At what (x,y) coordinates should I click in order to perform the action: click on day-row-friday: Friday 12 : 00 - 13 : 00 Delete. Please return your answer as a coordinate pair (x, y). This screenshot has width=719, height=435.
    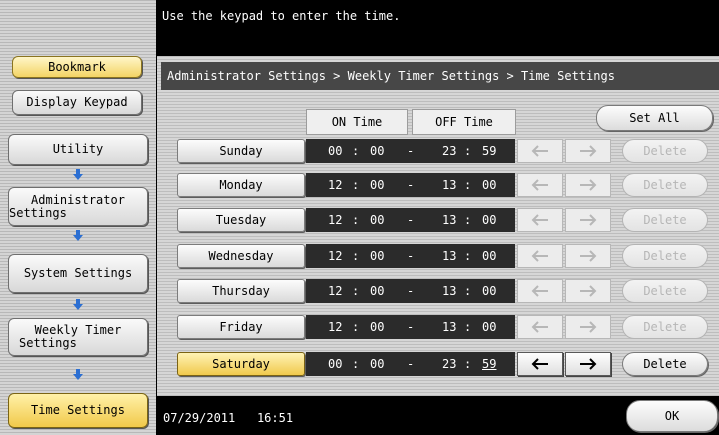
    Looking at the image, I should click on (359, 327).